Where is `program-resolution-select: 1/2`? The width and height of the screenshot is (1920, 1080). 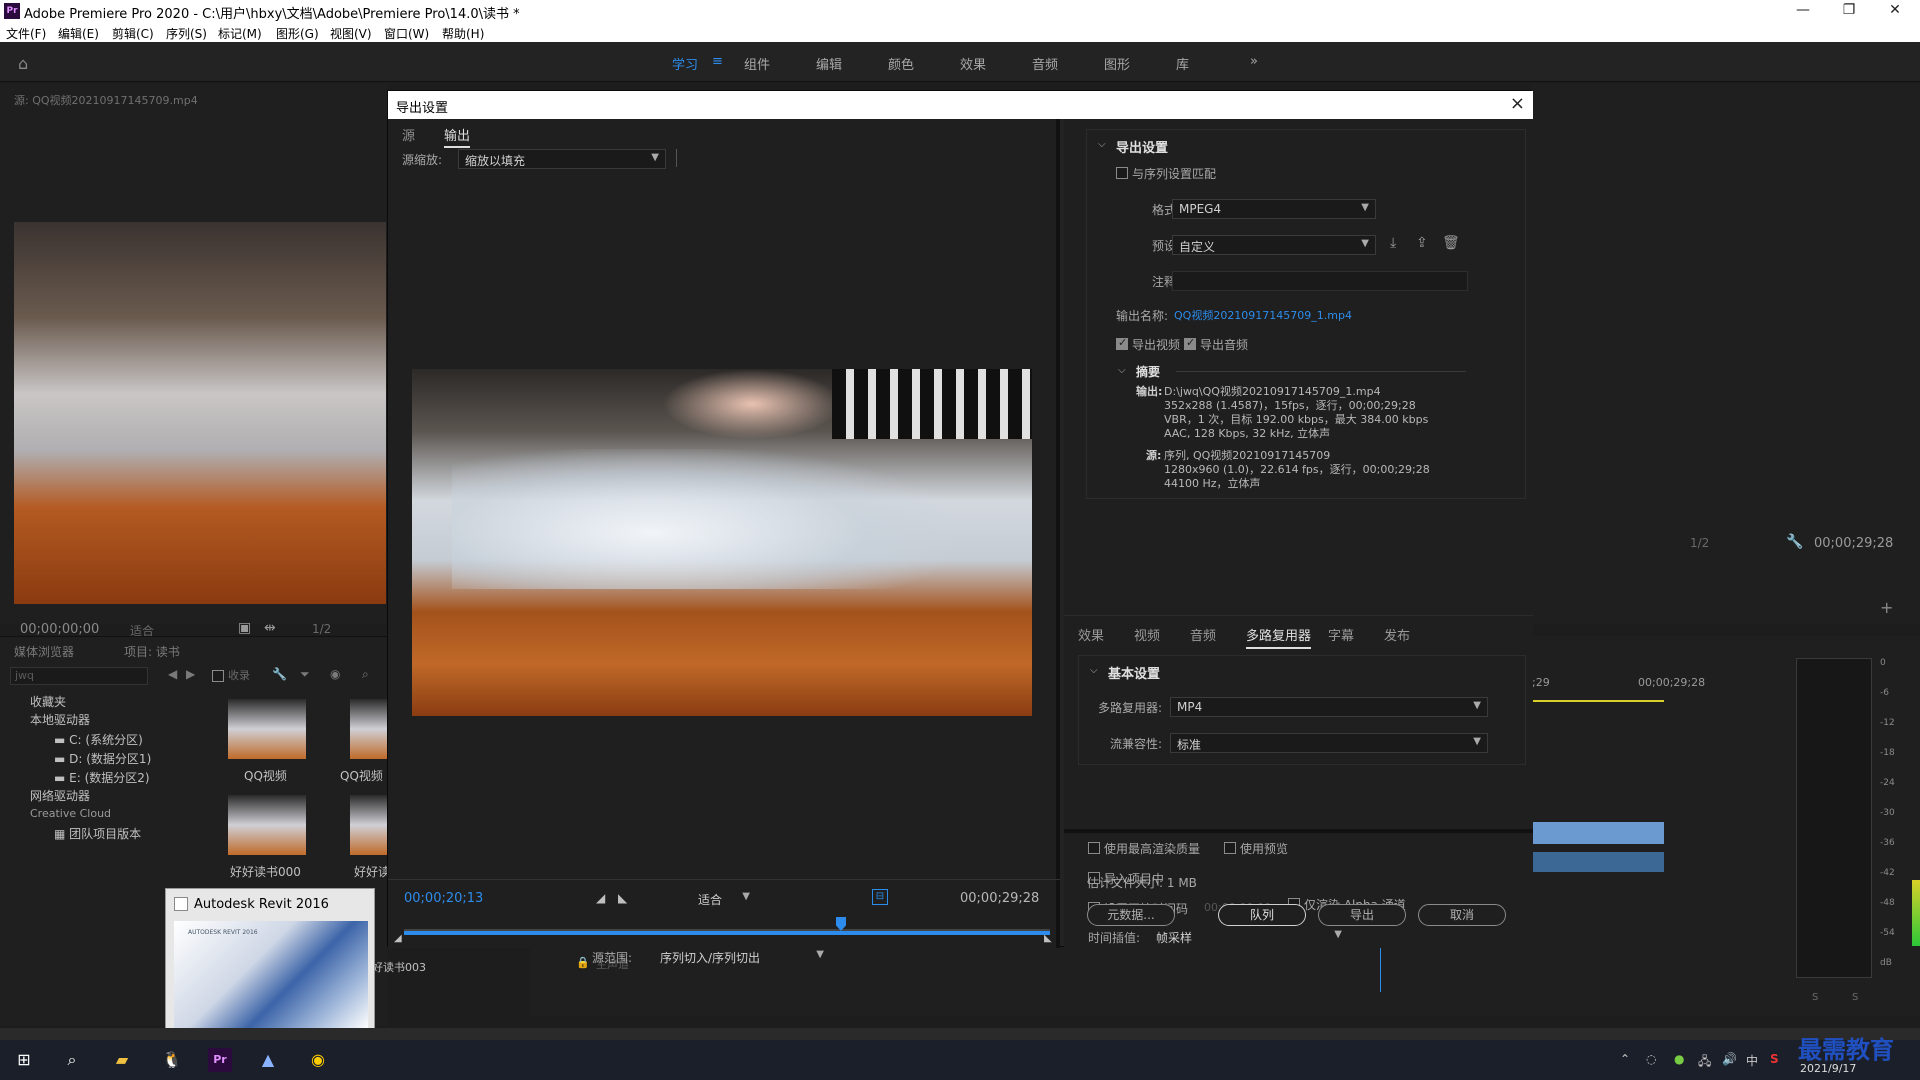
program-resolution-select: 1/2 is located at coordinates (1699, 543).